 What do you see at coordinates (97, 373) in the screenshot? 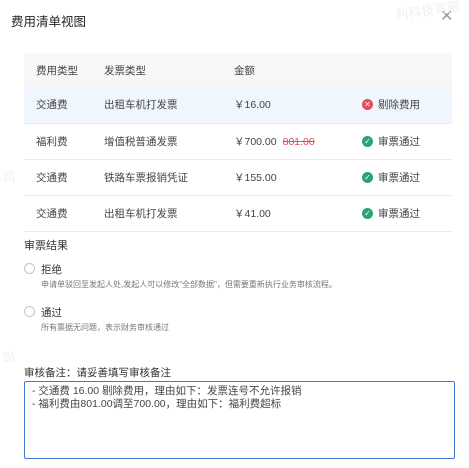
I see `note-label: 审核备注：请妥善填写审核备注` at bounding box center [97, 373].